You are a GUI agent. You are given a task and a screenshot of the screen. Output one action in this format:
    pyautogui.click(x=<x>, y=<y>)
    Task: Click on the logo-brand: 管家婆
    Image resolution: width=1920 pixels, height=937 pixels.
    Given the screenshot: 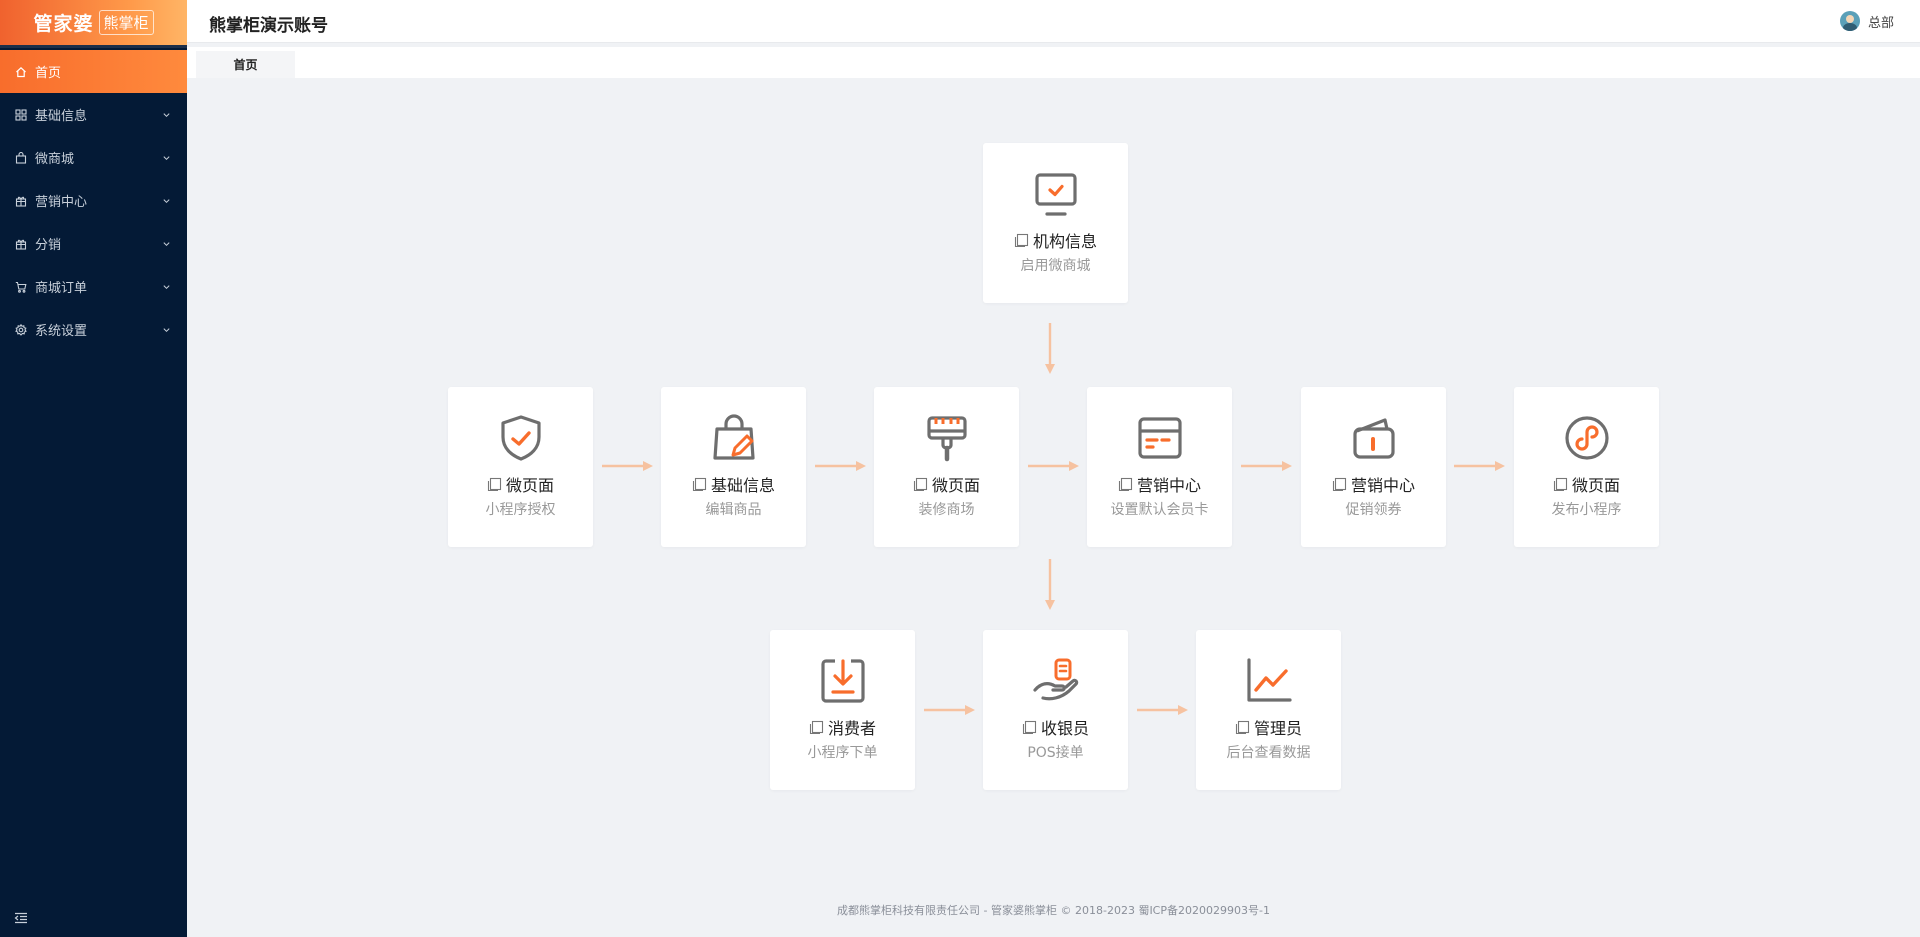 What is the action you would take?
    pyautogui.click(x=63, y=24)
    